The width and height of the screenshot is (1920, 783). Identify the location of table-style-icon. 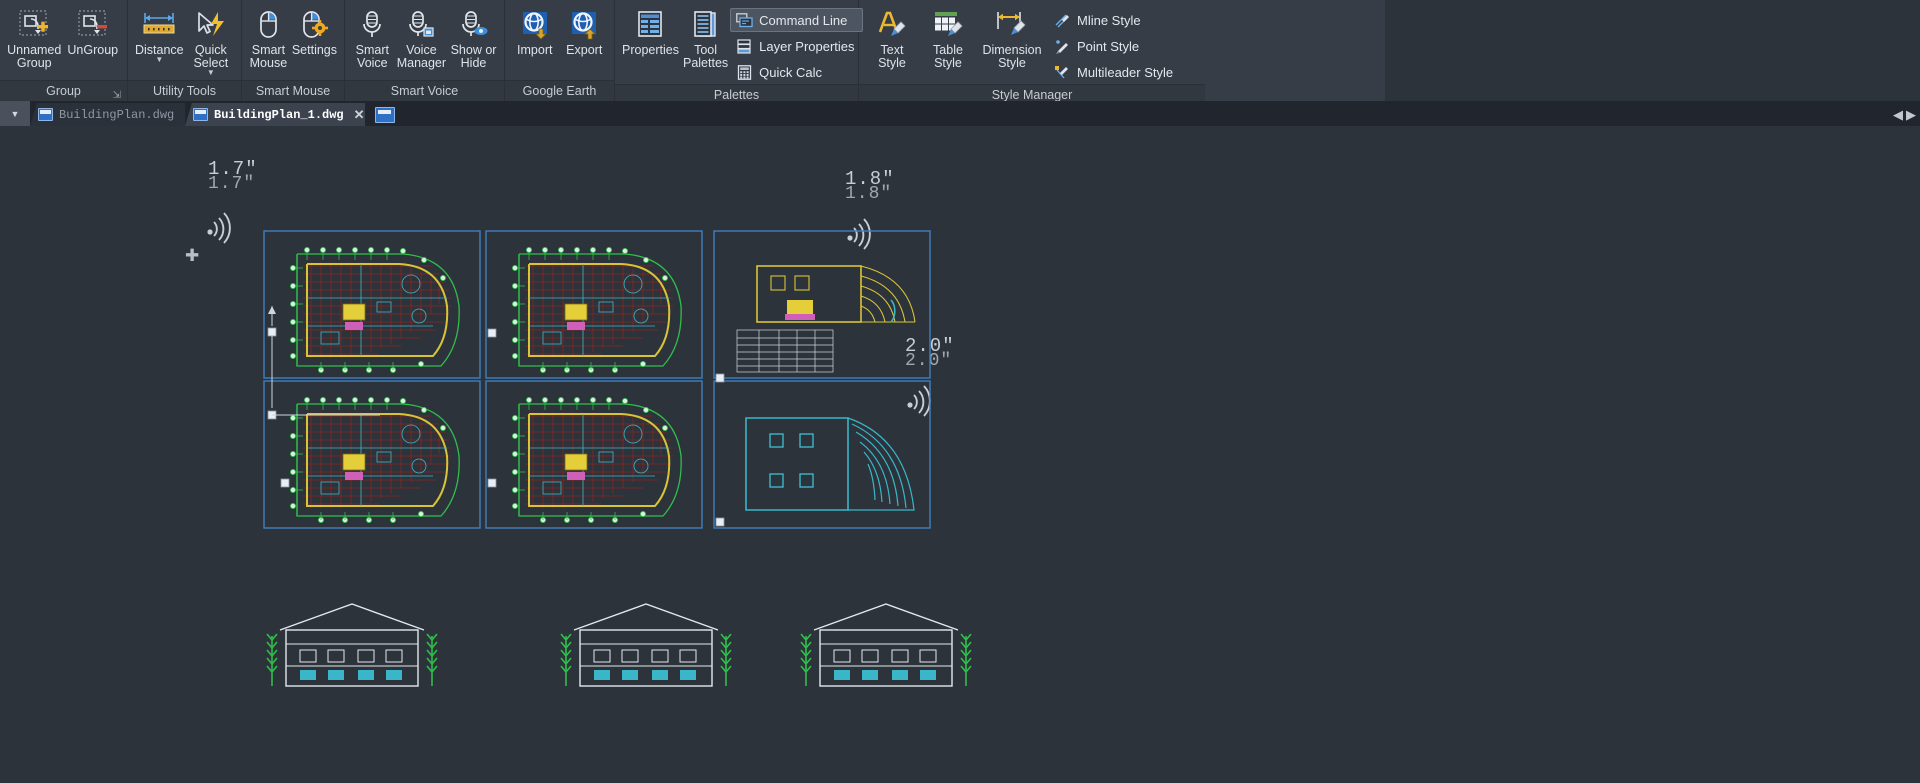
(948, 25).